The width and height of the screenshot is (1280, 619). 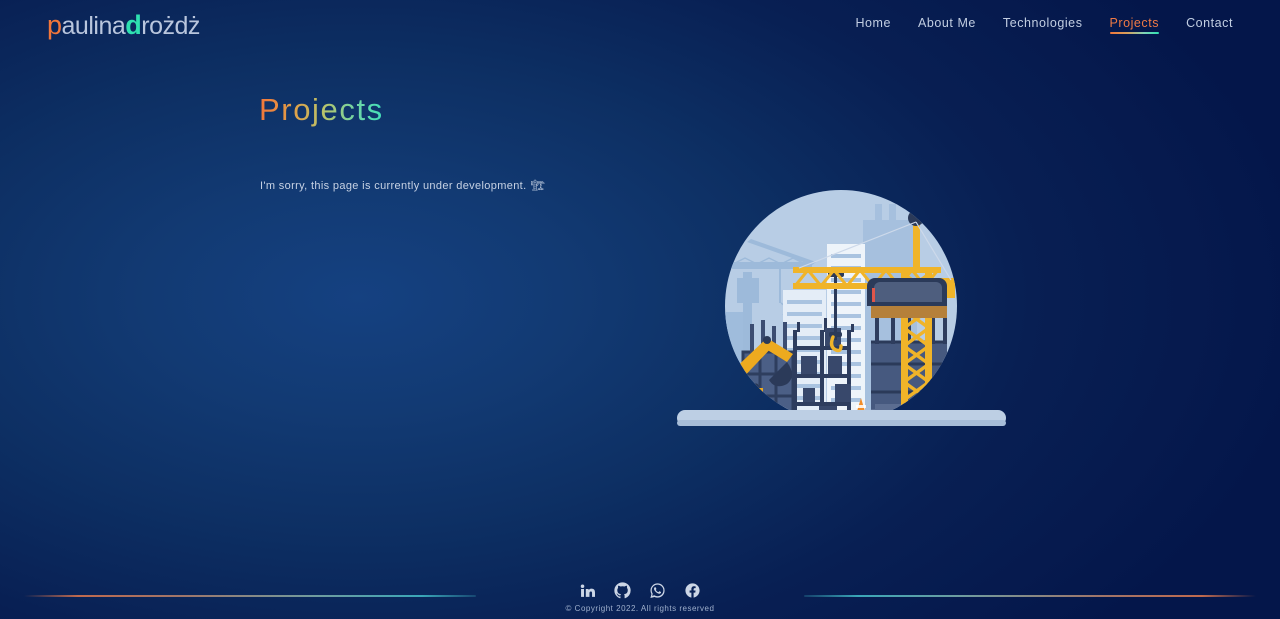 I want to click on site-footer: © Copyright 2022. All rights reserved, so click(x=640, y=588).